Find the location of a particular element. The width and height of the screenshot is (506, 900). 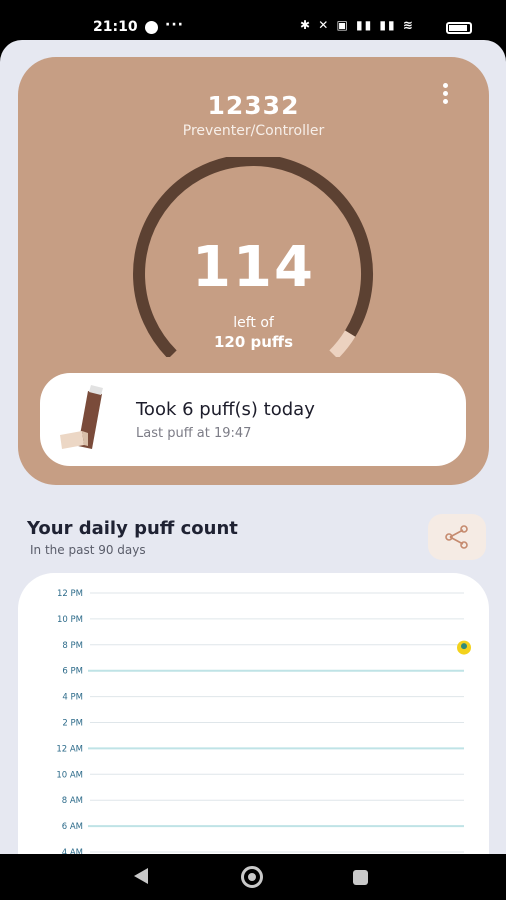

recents-icon is located at coordinates (360, 877).